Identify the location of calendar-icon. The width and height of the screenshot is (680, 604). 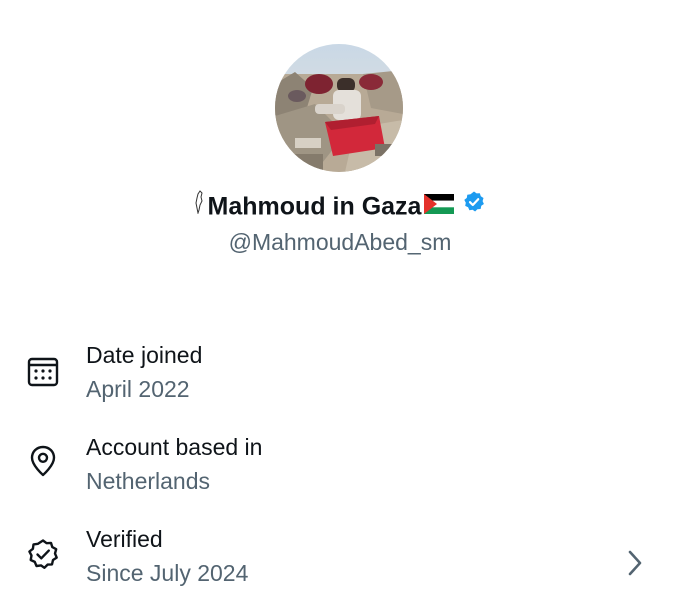
(43, 372).